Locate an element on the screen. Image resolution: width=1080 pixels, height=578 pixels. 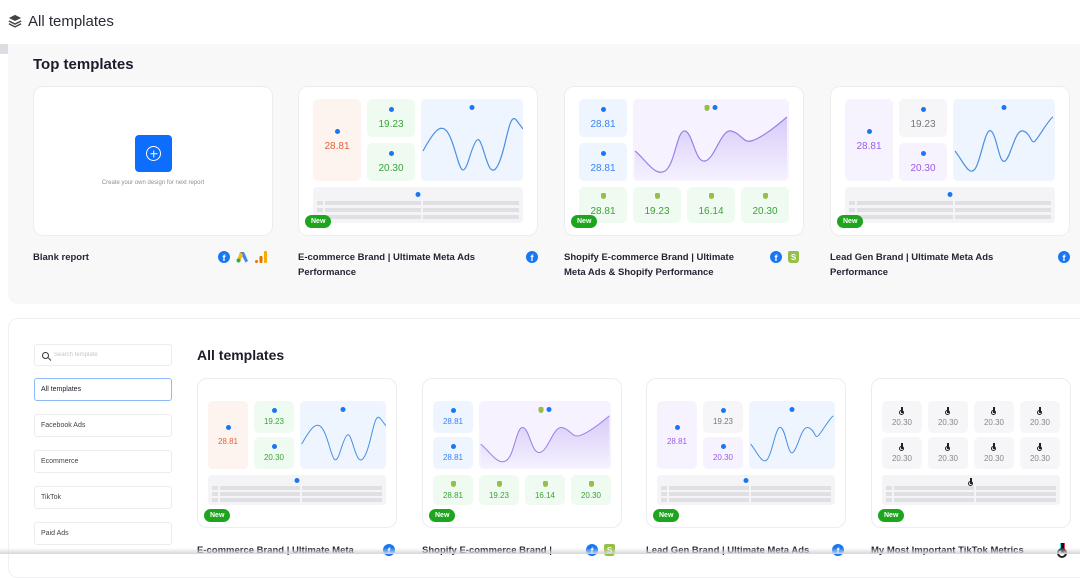
filter-ecommerce: Ecommerce is located at coordinates (103, 461).